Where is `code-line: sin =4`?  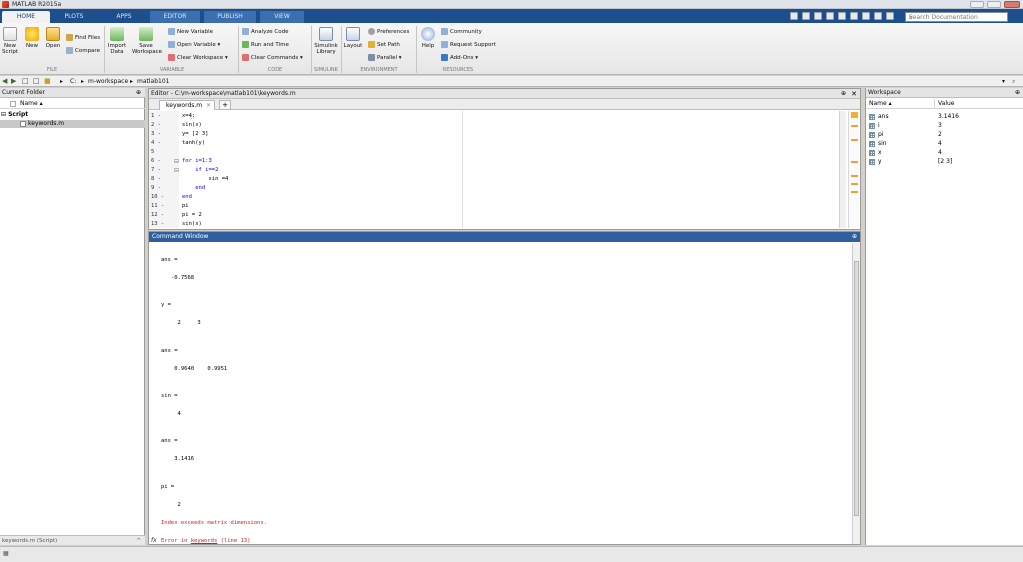
code-line: sin =4 is located at coordinates (205, 179).